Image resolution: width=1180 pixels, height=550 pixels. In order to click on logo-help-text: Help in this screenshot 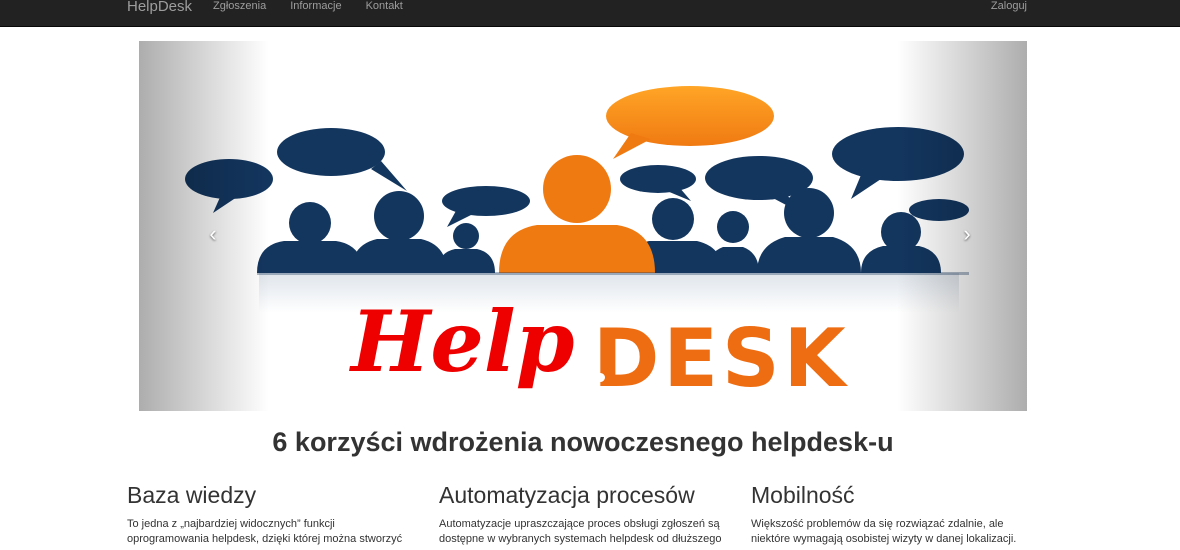, I will do `click(461, 341)`.